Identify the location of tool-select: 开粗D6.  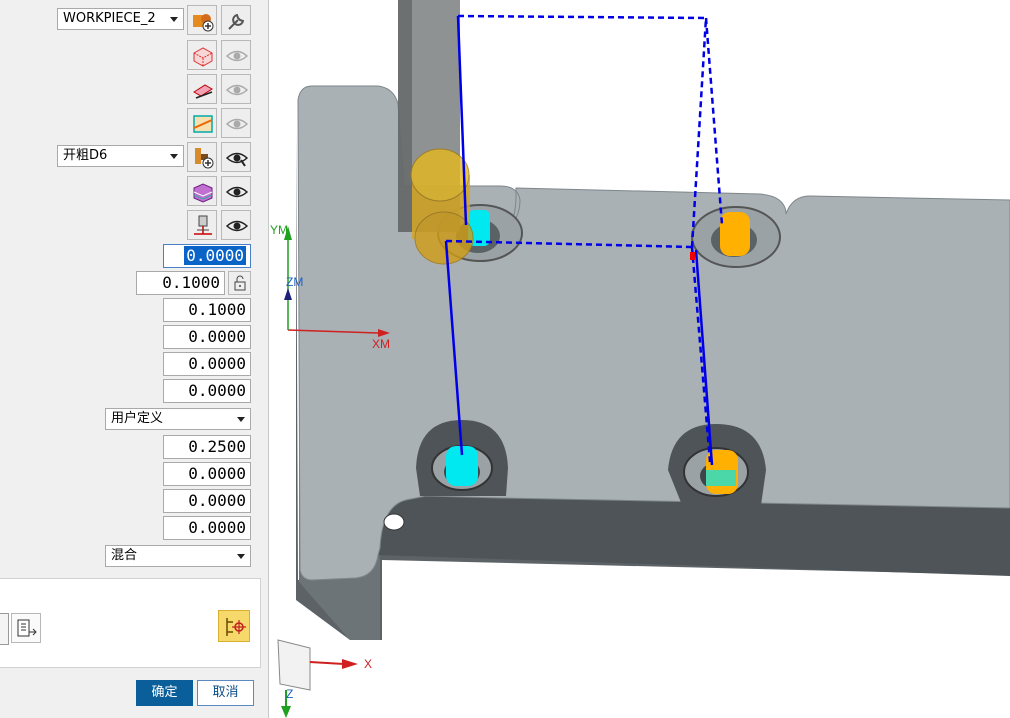
(120, 156).